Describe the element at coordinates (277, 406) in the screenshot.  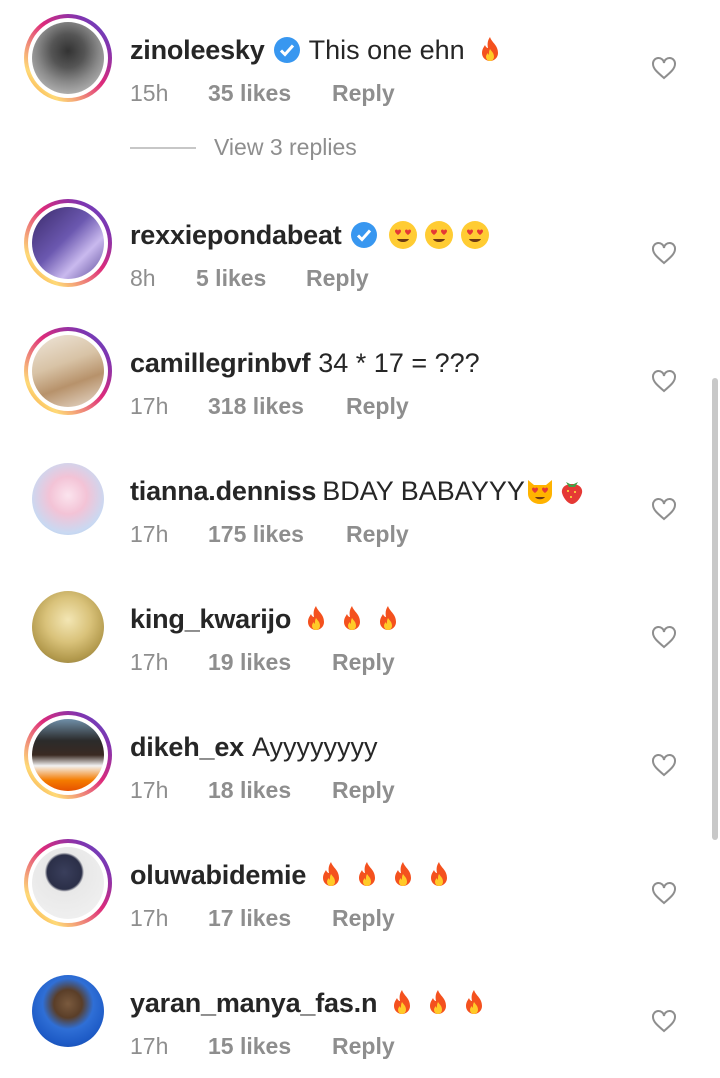
I see `like-count: 318 likes` at that location.